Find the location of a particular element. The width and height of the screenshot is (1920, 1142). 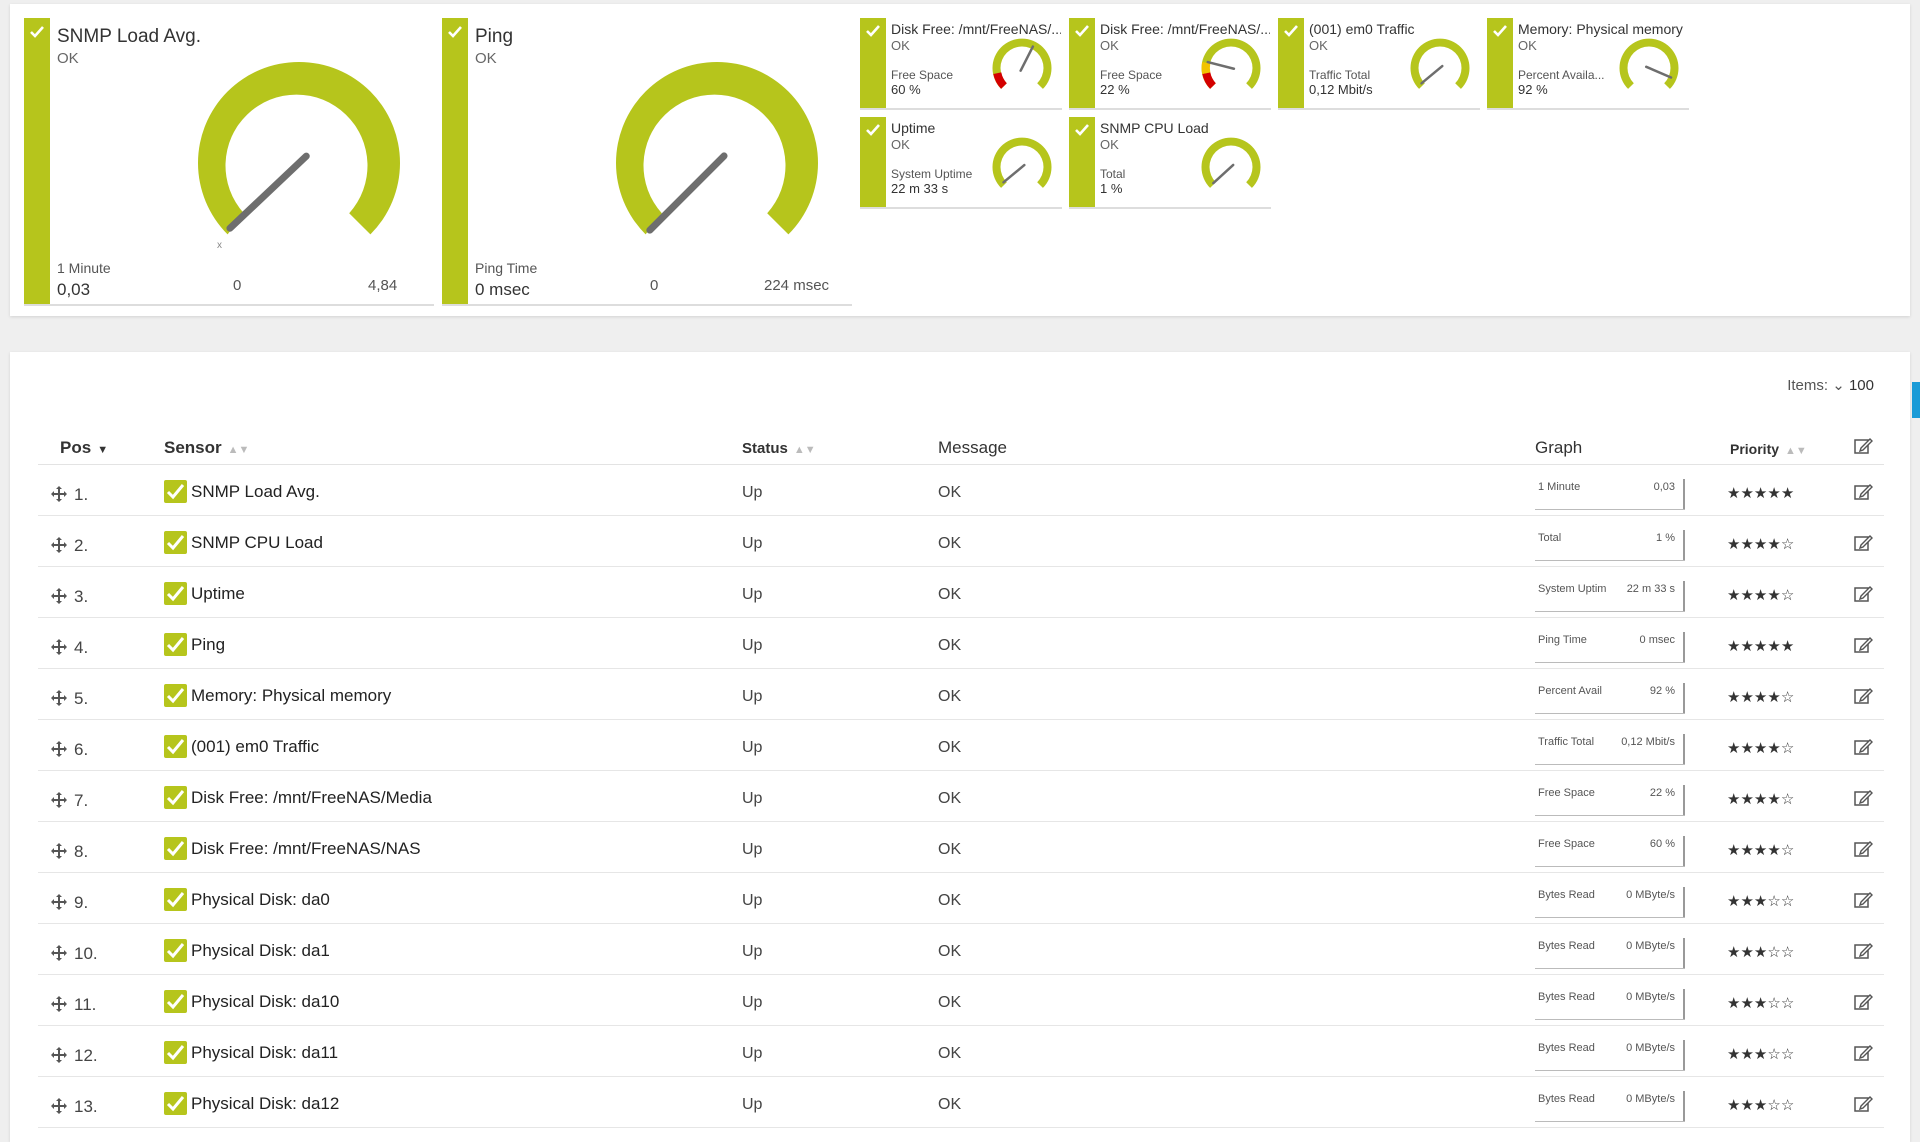

priority-stars: ★★★★★ is located at coordinates (1760, 493).